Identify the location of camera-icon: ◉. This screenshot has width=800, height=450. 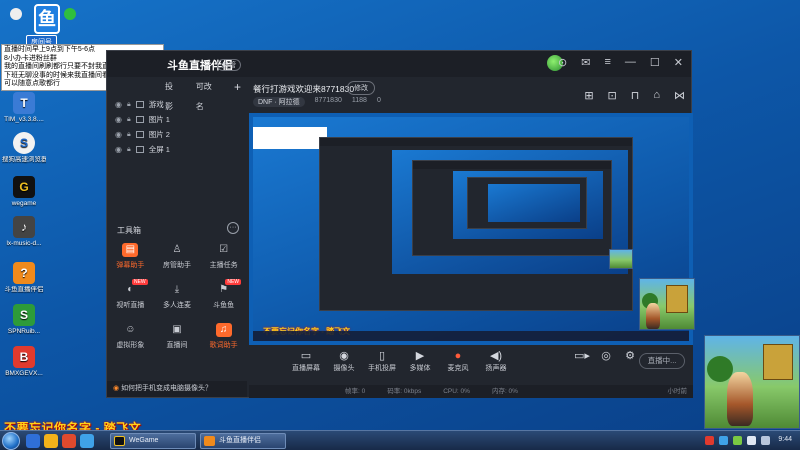
(344, 356).